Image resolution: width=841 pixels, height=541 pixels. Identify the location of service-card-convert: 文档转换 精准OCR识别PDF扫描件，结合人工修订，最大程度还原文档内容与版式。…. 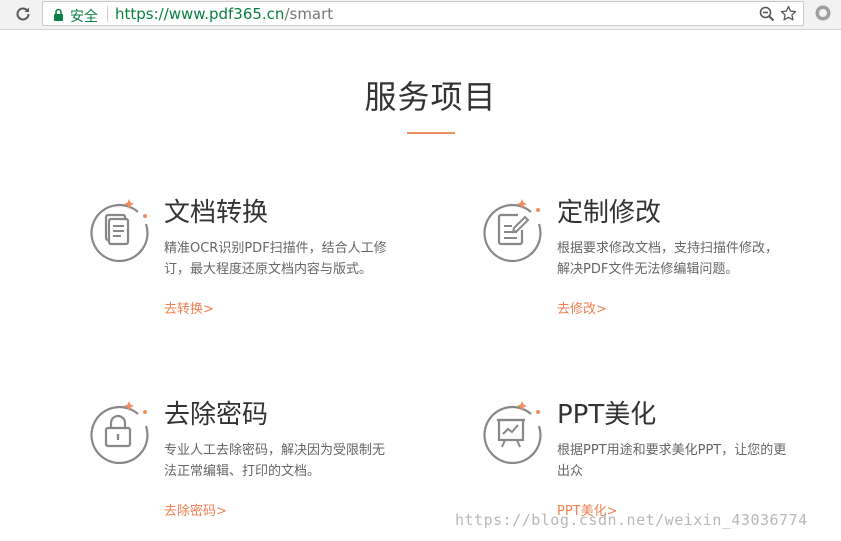
(248, 268).